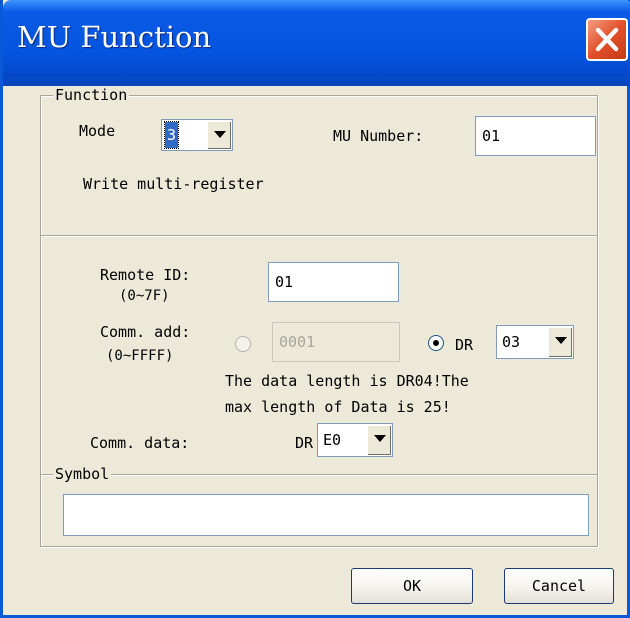  I want to click on comm-add-range: (0~FFFF), so click(140, 356).